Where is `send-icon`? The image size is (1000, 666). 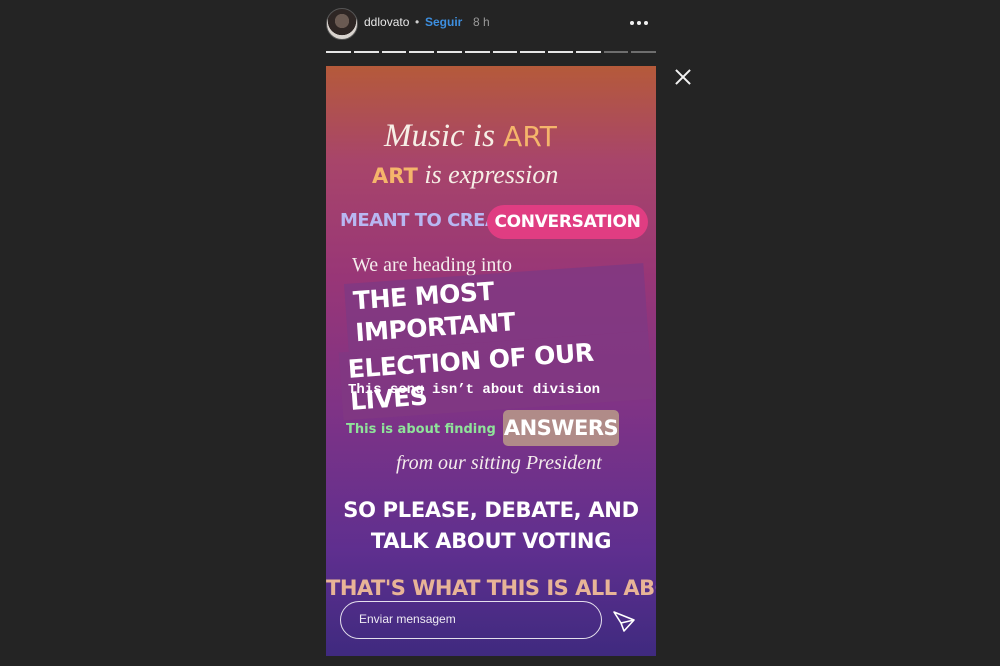
send-icon is located at coordinates (624, 621).